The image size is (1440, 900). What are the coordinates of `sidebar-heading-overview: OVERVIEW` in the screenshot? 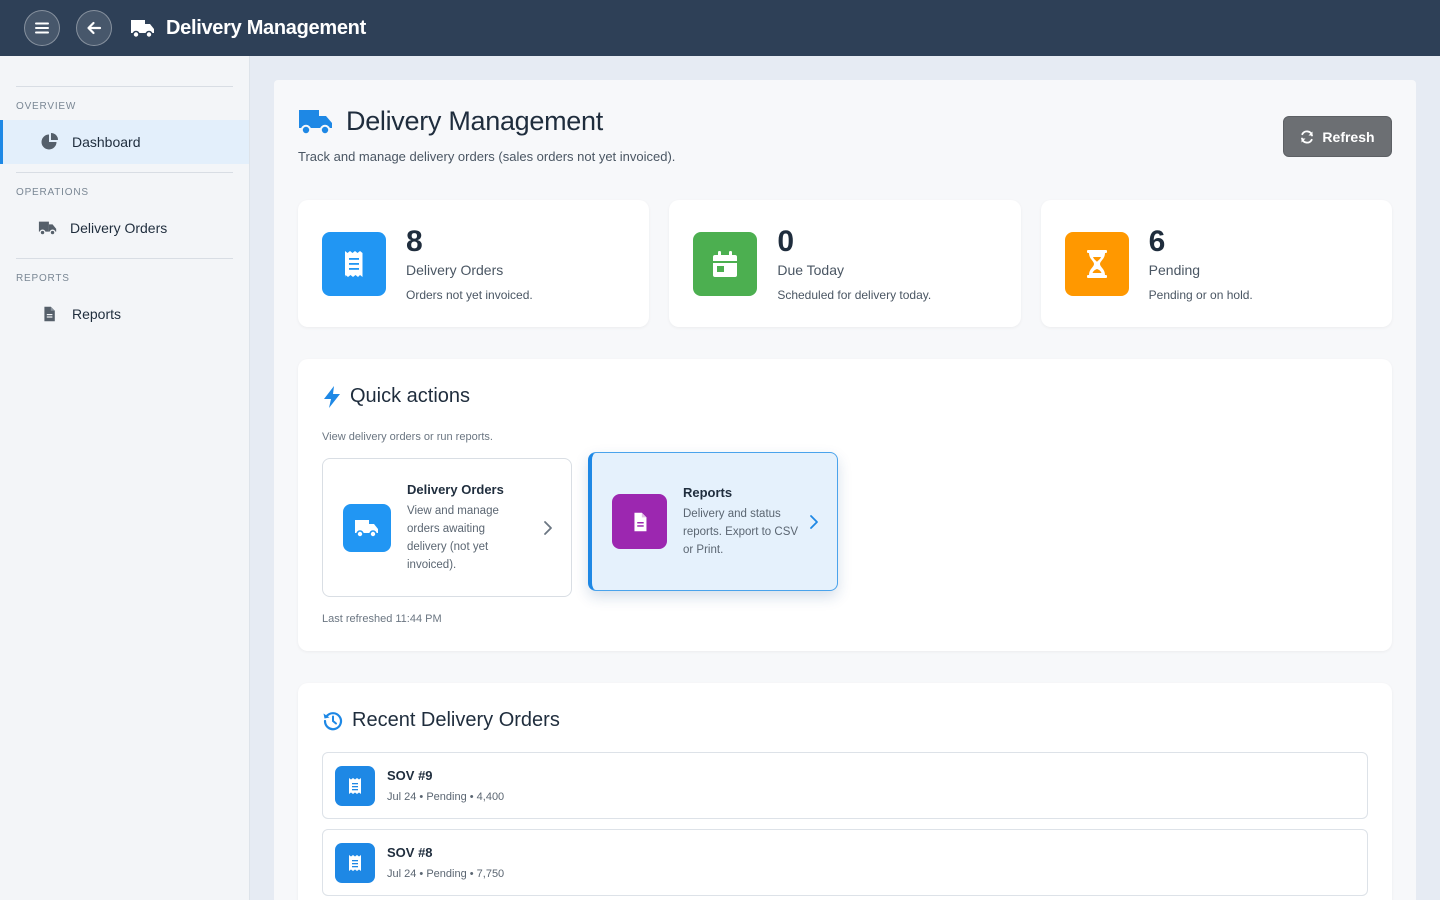 It's located at (46, 106).